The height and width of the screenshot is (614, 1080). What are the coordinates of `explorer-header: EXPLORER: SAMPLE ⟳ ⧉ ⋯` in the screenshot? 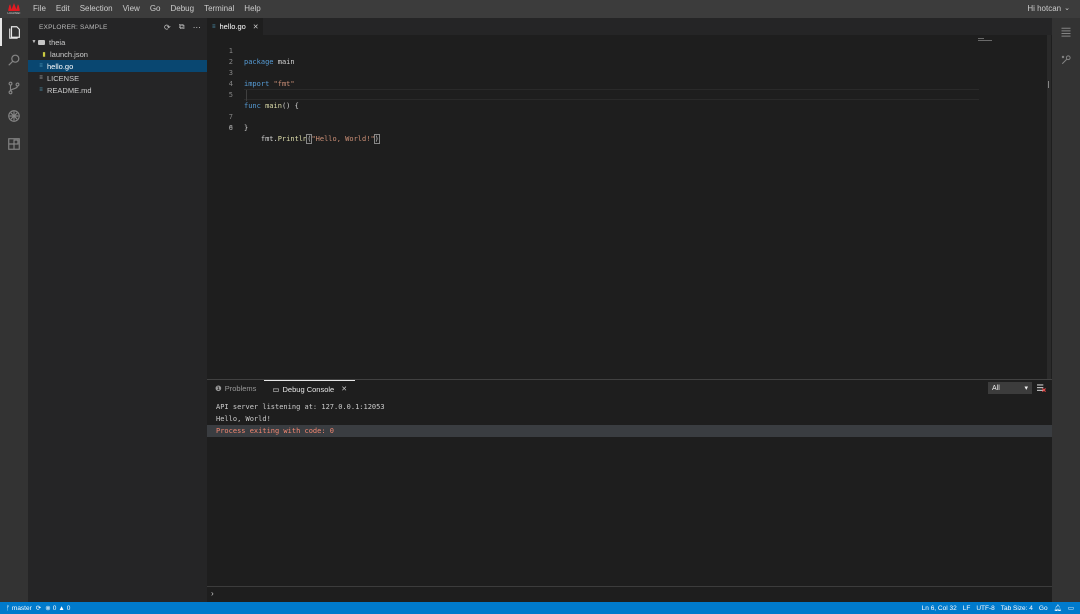 It's located at (117, 27).